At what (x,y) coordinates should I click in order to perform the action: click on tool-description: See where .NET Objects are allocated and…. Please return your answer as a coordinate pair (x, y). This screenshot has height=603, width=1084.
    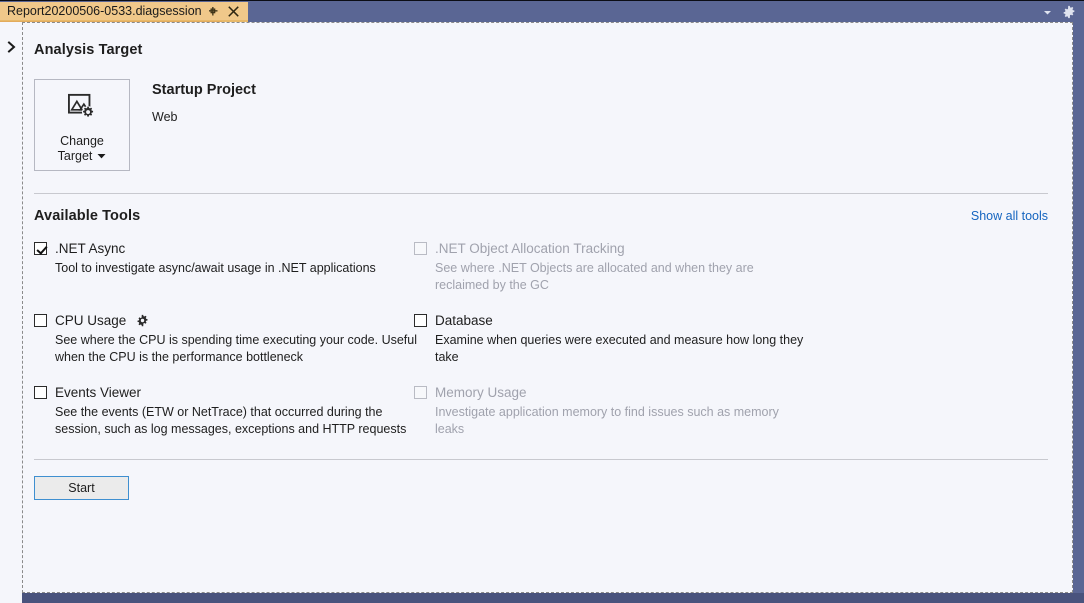
    Looking at the image, I should click on (594, 276).